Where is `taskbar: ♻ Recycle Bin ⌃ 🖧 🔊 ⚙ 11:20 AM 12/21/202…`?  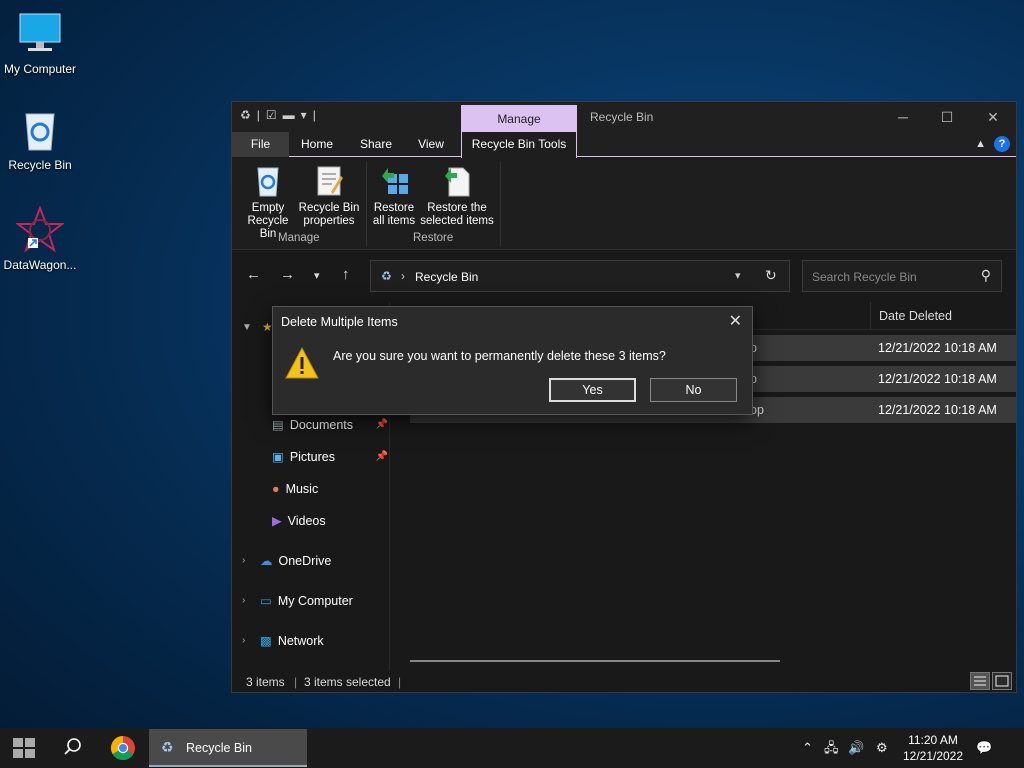 taskbar: ♻ Recycle Bin ⌃ 🖧 🔊 ⚙ 11:20 AM 12/21/202… is located at coordinates (512, 748).